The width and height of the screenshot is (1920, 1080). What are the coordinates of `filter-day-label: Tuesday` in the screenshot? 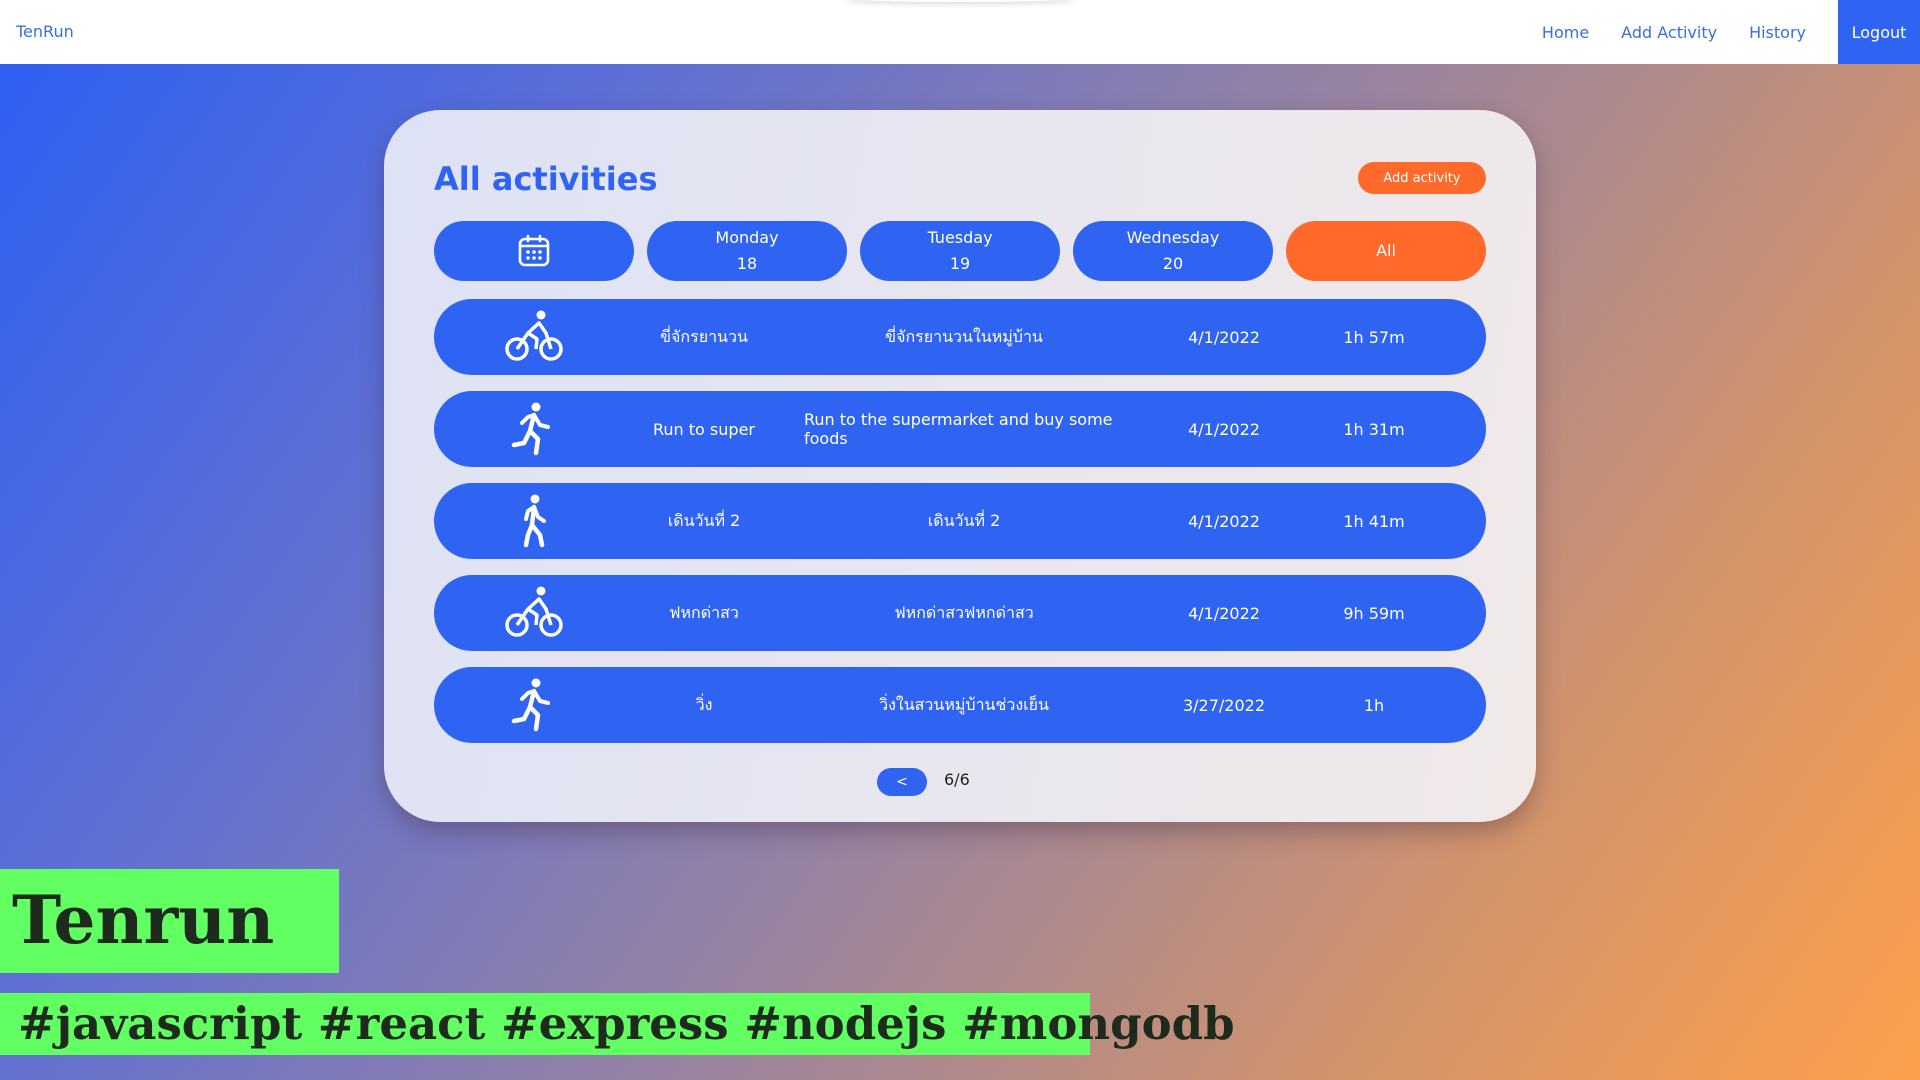 It's located at (960, 237).